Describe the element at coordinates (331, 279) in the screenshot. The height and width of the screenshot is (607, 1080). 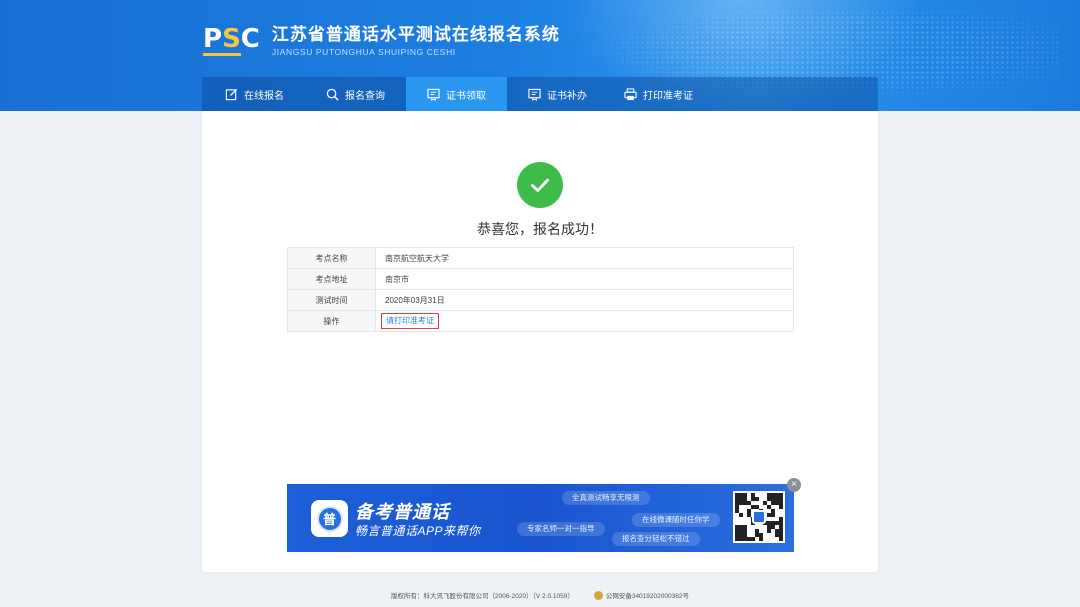
I see `test-site-address-label: 考点地址` at that location.